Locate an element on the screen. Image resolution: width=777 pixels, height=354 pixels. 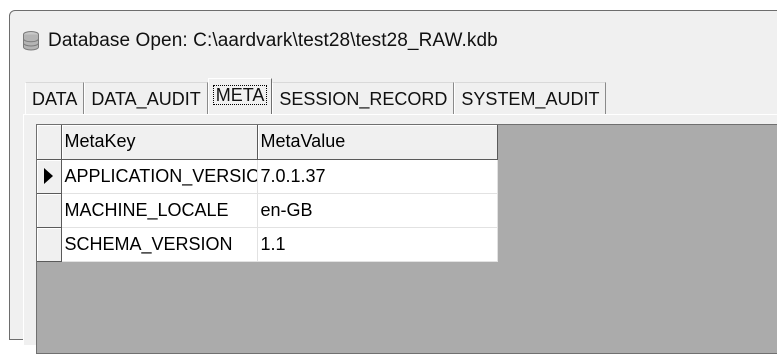
database-icon is located at coordinates (31, 40).